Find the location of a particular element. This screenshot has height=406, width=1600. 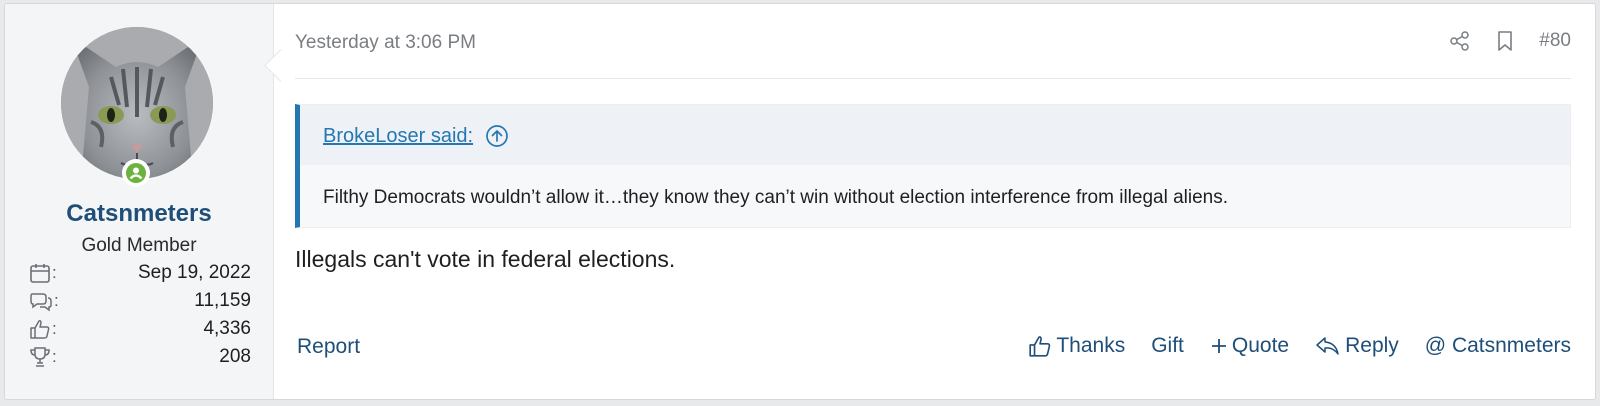

quote-button: Quote is located at coordinates (1249, 346).